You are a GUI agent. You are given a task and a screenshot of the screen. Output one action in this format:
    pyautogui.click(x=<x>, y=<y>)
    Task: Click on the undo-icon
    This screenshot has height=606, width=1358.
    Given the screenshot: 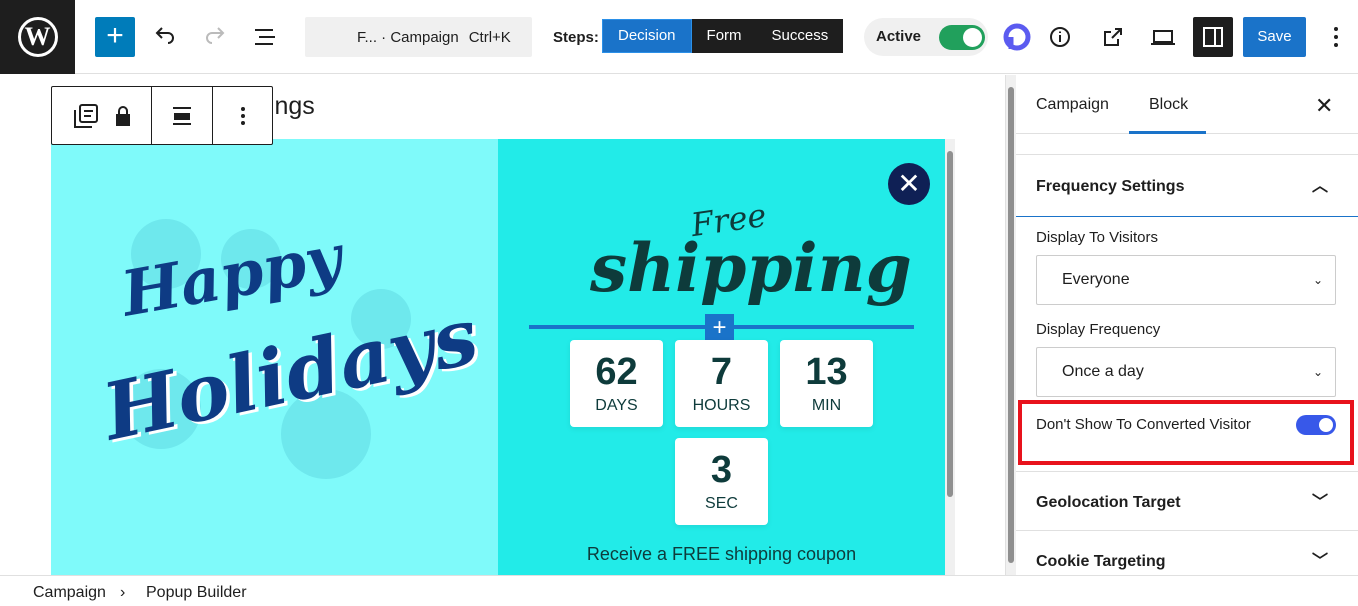 What is the action you would take?
    pyautogui.click(x=164, y=35)
    